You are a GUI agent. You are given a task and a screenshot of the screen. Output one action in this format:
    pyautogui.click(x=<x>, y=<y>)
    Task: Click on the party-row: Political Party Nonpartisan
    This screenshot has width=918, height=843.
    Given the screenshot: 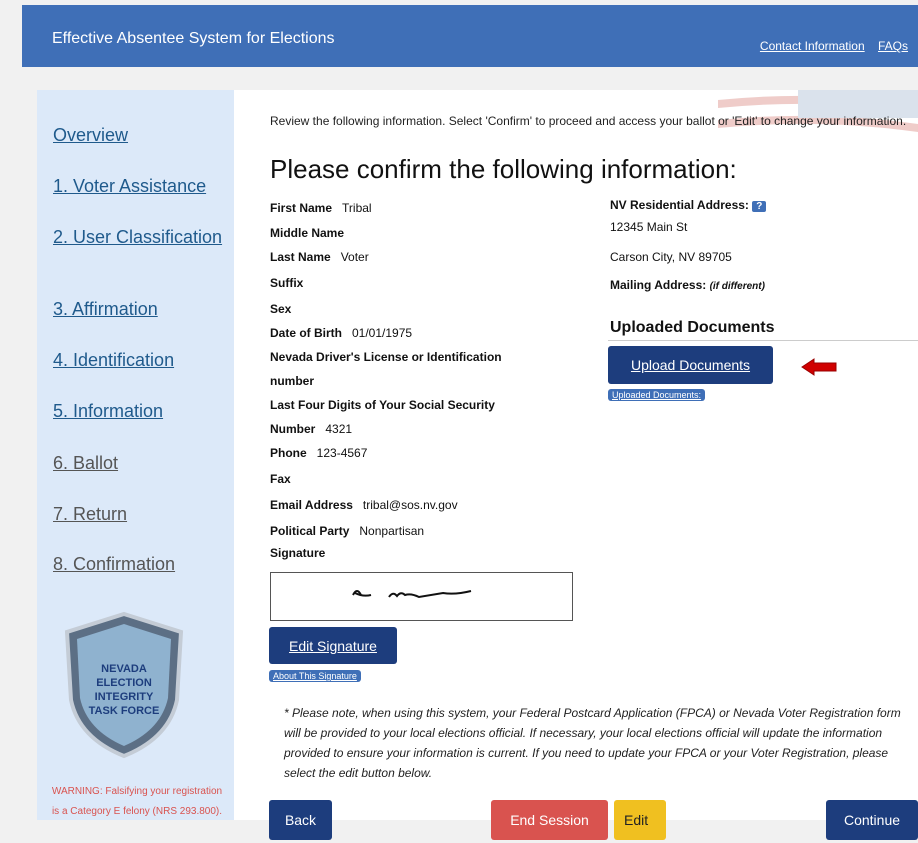 What is the action you would take?
    pyautogui.click(x=347, y=531)
    